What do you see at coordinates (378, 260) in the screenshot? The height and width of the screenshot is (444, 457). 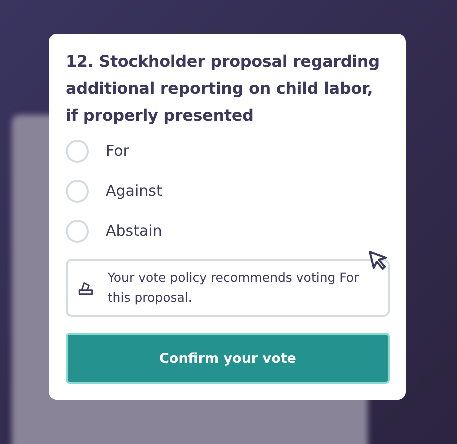 I see `cursor-icon` at bounding box center [378, 260].